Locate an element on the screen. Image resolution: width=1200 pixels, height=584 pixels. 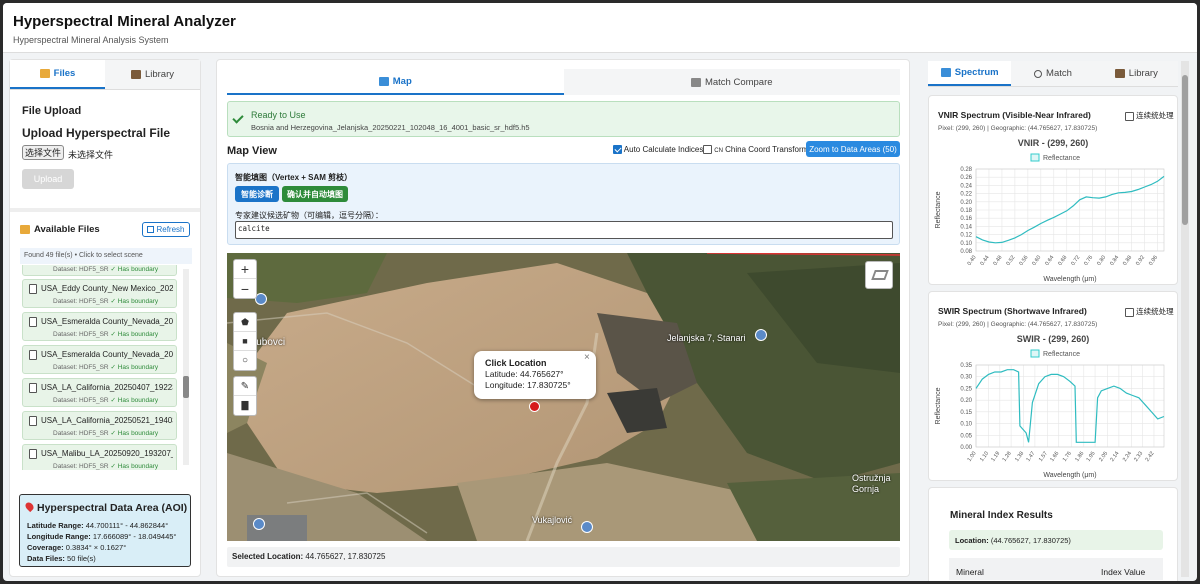
zoom-in-button: + is located at coordinates (245, 269).